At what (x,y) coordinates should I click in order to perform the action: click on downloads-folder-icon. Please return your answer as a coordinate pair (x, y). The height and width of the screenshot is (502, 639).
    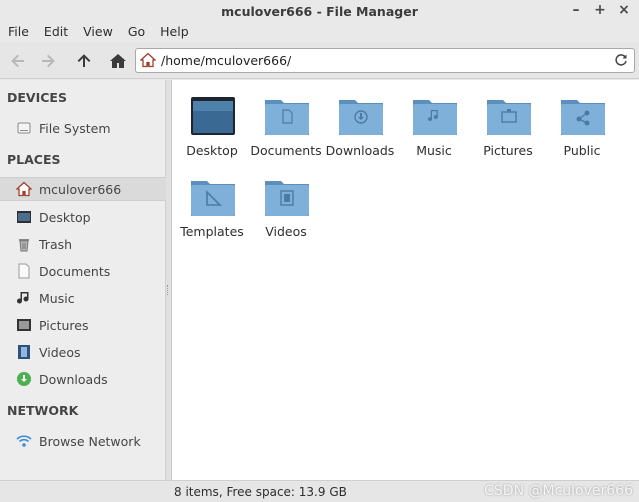
    Looking at the image, I should click on (361, 116).